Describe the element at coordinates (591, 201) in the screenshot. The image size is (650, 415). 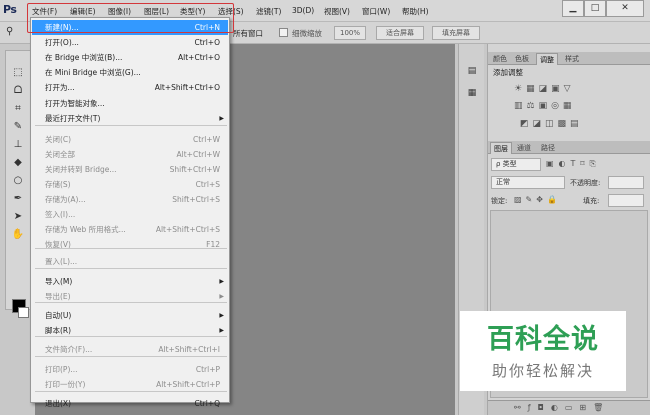
I see `fill-label: 填充:` at that location.